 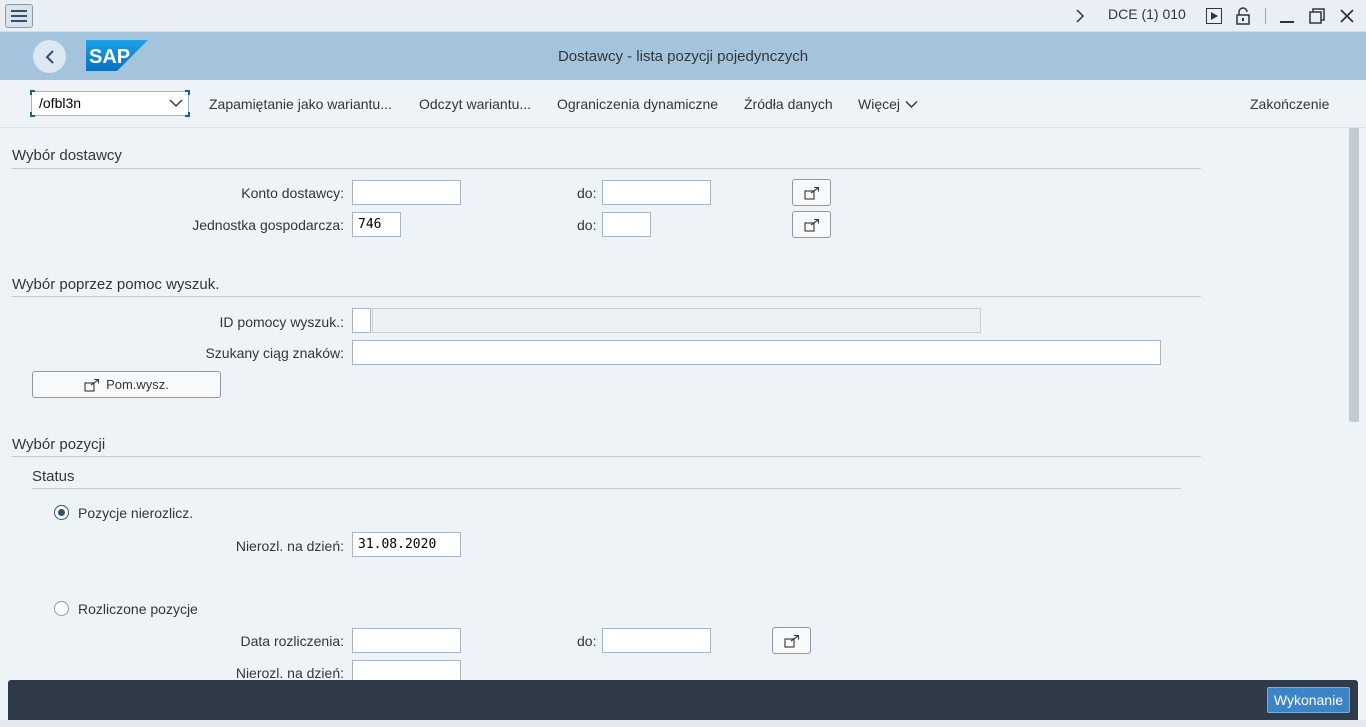 What do you see at coordinates (137, 384) in the screenshot?
I see `search-help-button-label: Pom.wysz.` at bounding box center [137, 384].